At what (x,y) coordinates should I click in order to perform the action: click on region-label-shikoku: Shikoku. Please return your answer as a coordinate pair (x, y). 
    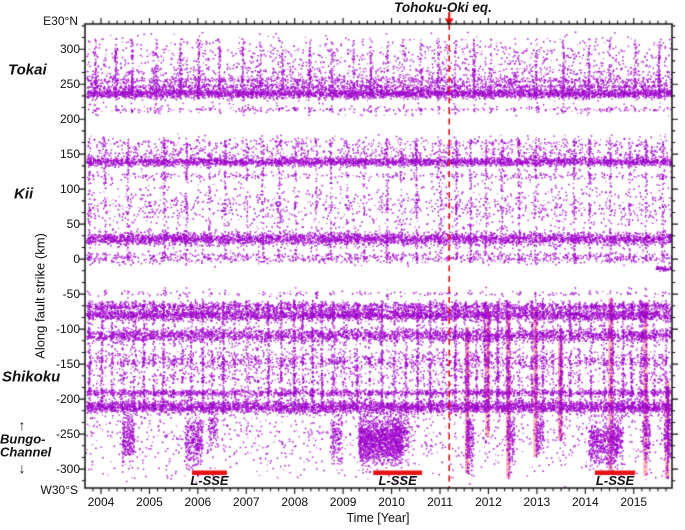
    Looking at the image, I should click on (31, 377).